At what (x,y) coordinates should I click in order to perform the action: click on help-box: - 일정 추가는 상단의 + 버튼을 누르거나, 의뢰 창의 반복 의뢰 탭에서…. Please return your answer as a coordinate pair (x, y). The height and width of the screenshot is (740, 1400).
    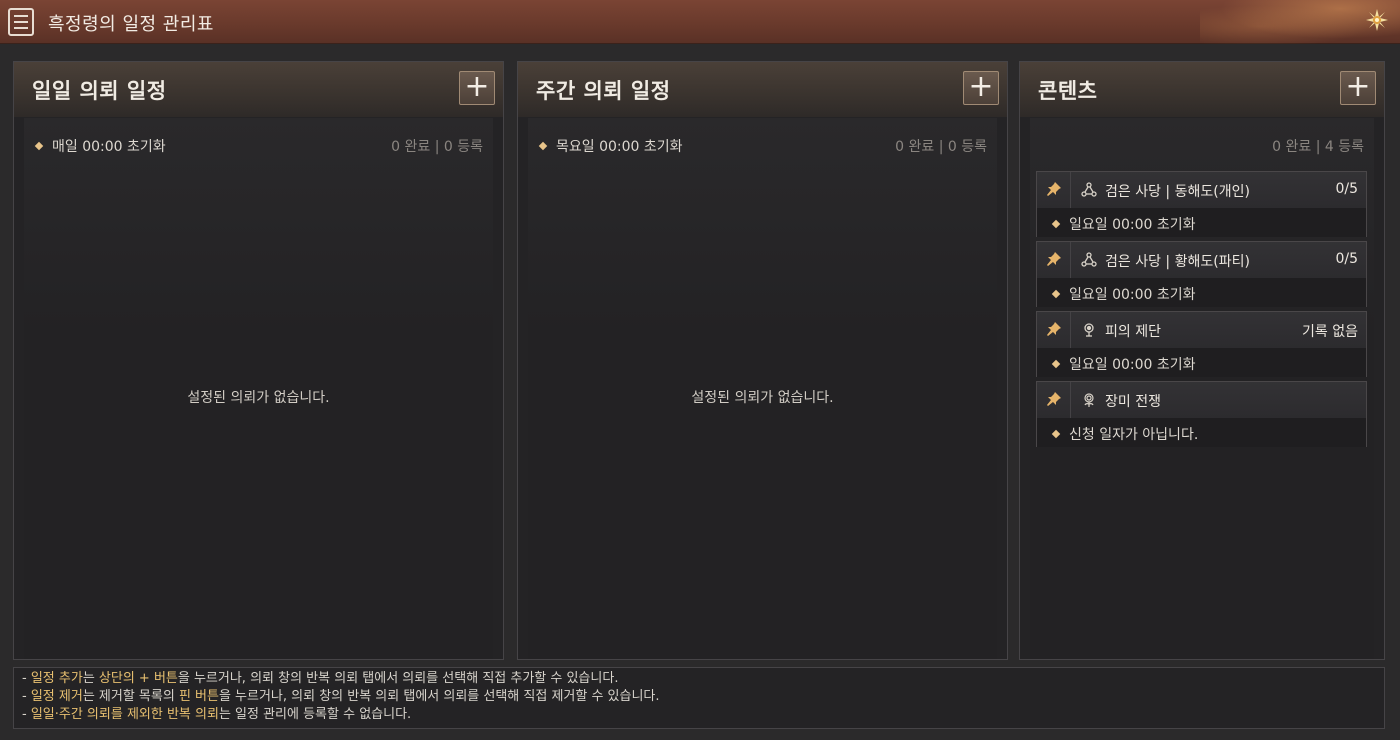
    Looking at the image, I should click on (699, 698).